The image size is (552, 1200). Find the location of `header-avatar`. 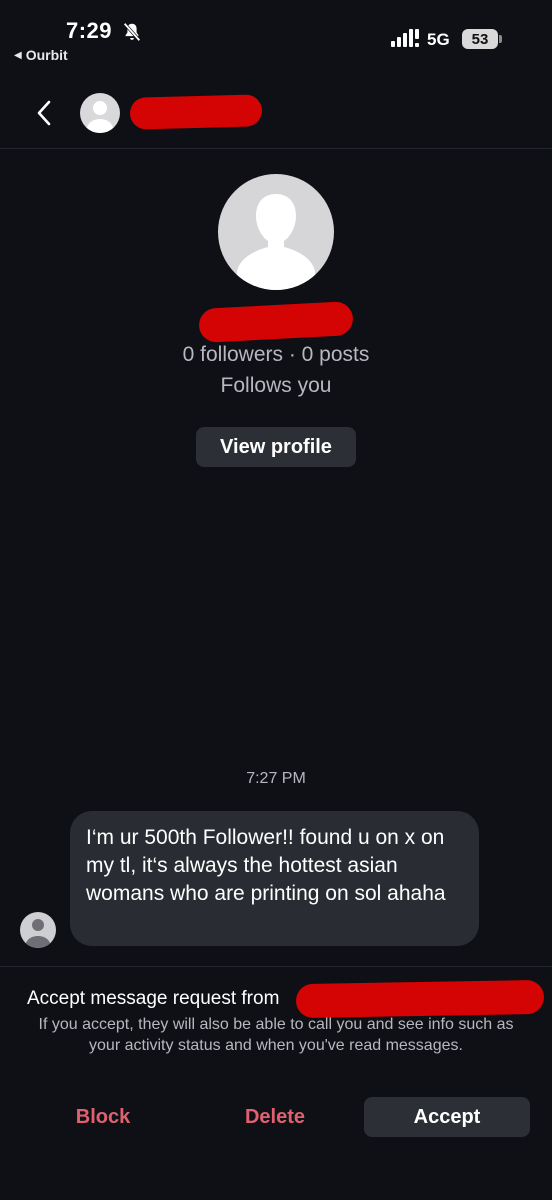

header-avatar is located at coordinates (100, 113).